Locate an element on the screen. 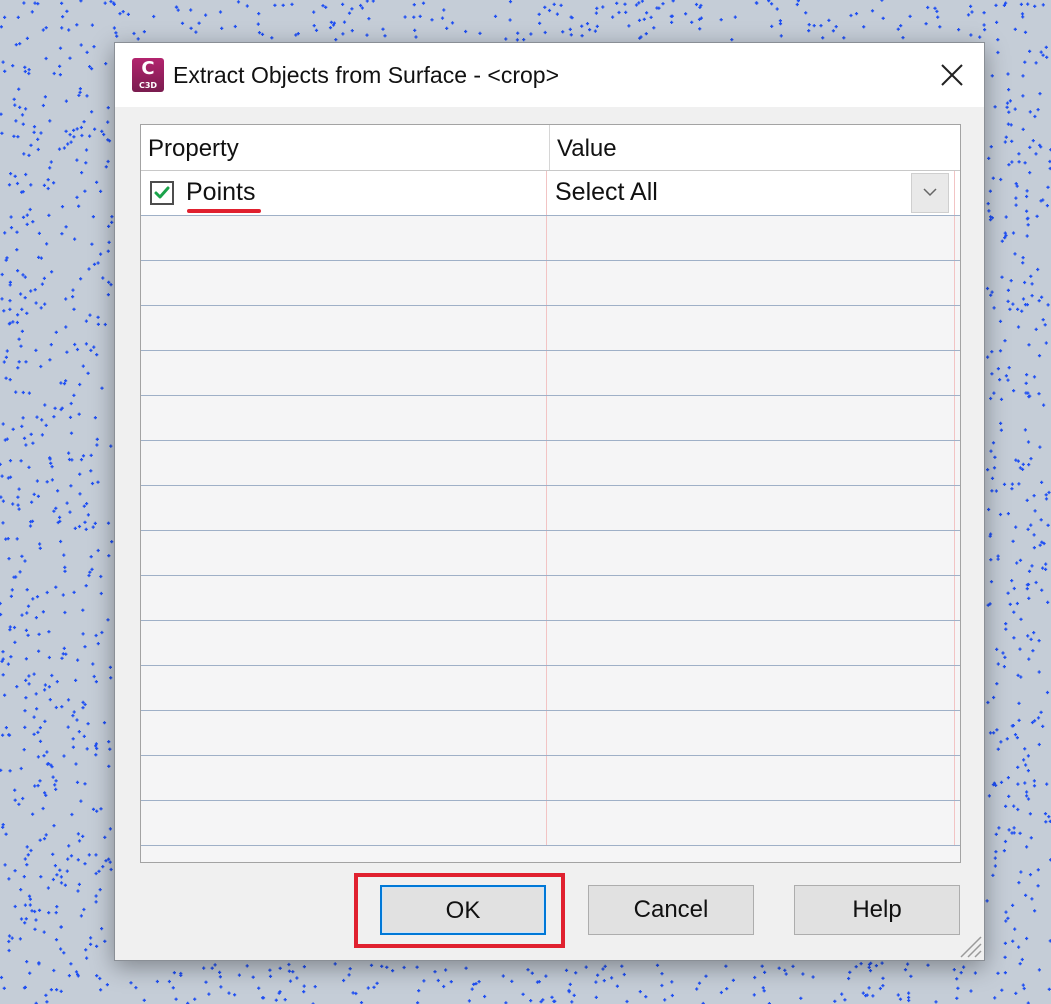 The image size is (1051, 1004). value-cell: Select All is located at coordinates (751, 193).